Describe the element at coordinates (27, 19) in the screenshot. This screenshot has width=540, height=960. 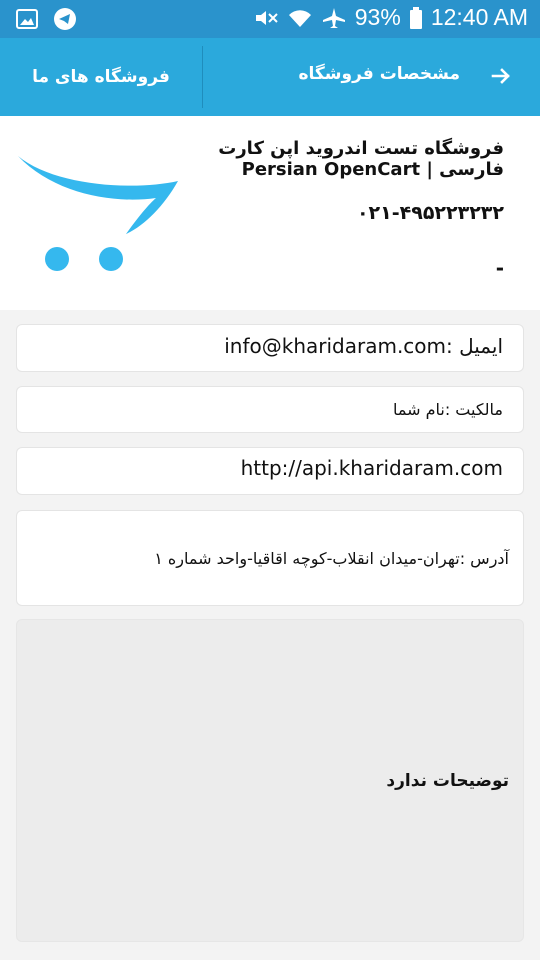
I see `gallery-icon` at that location.